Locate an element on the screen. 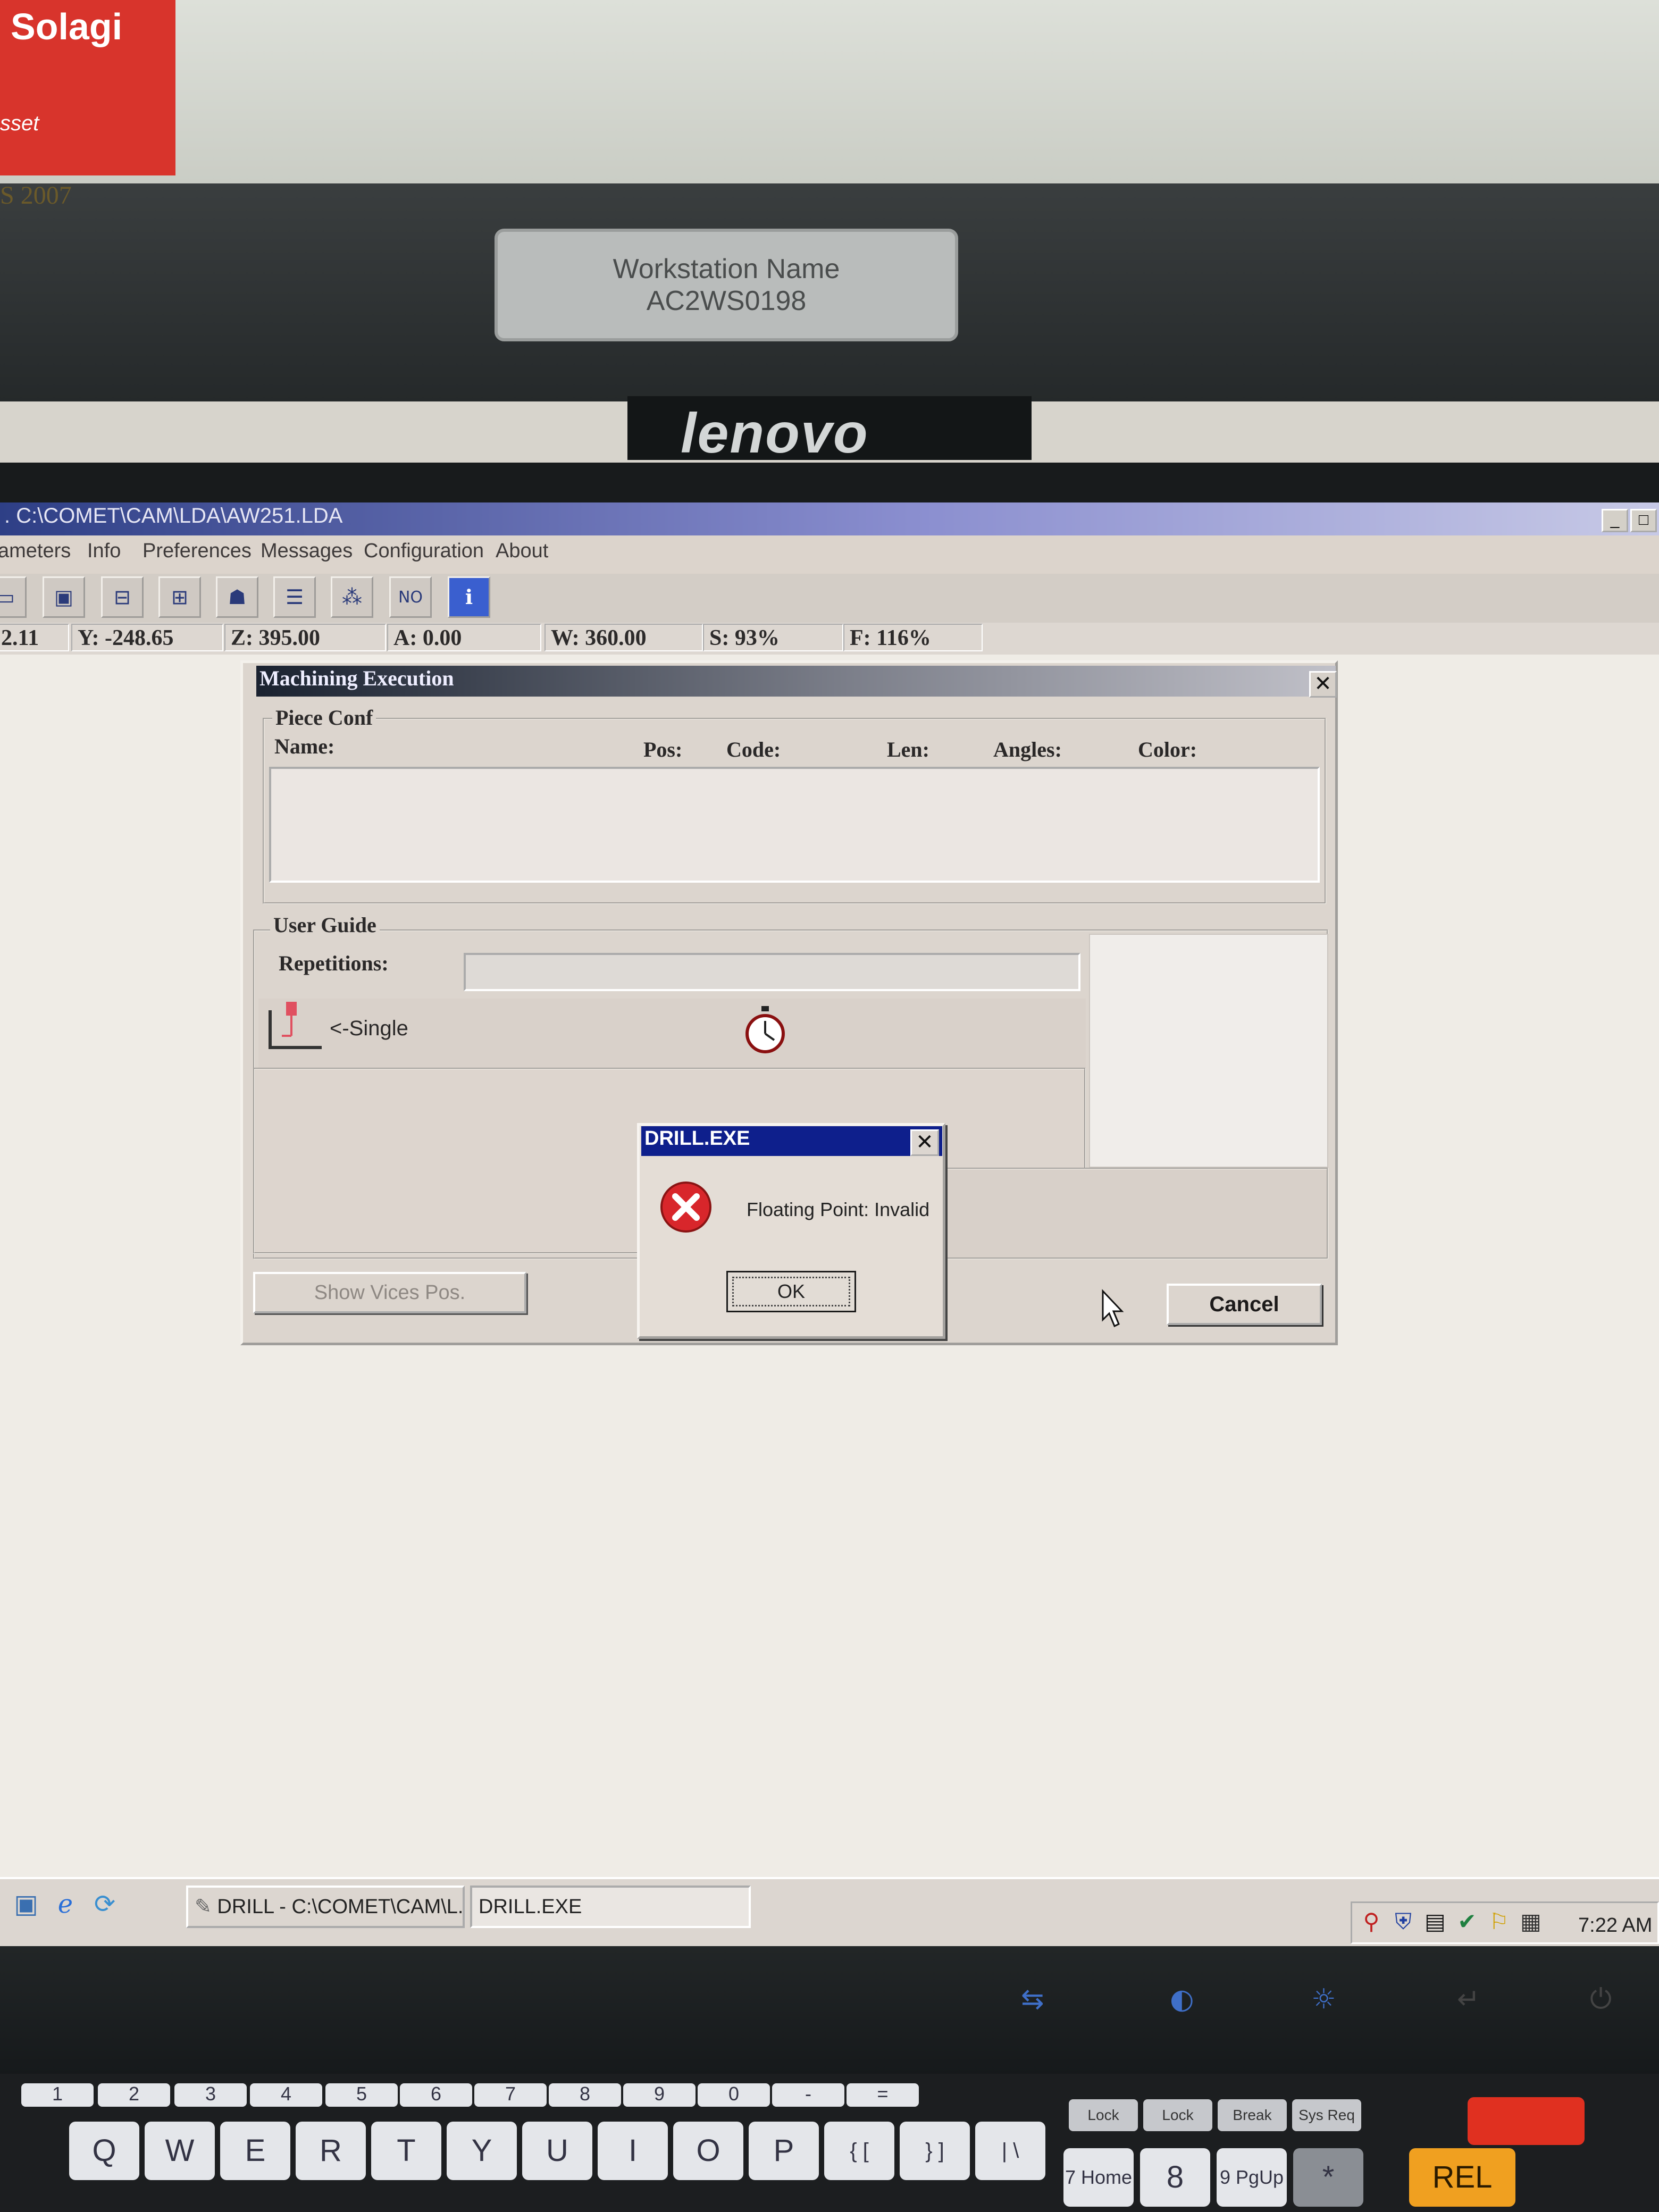 Image resolution: width=1659 pixels, height=2212 pixels. user-guide-side-panel is located at coordinates (1134, 1213).